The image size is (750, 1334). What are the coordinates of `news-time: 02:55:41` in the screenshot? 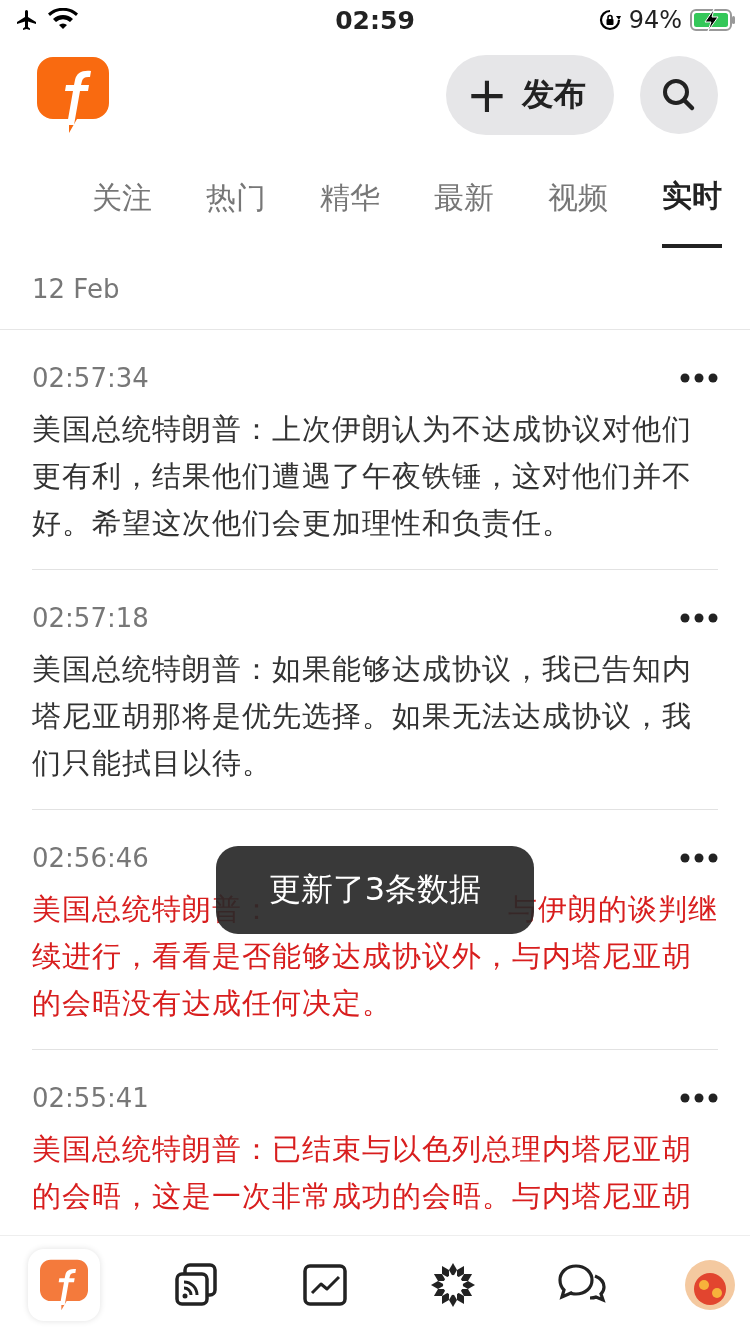 It's located at (90, 1098).